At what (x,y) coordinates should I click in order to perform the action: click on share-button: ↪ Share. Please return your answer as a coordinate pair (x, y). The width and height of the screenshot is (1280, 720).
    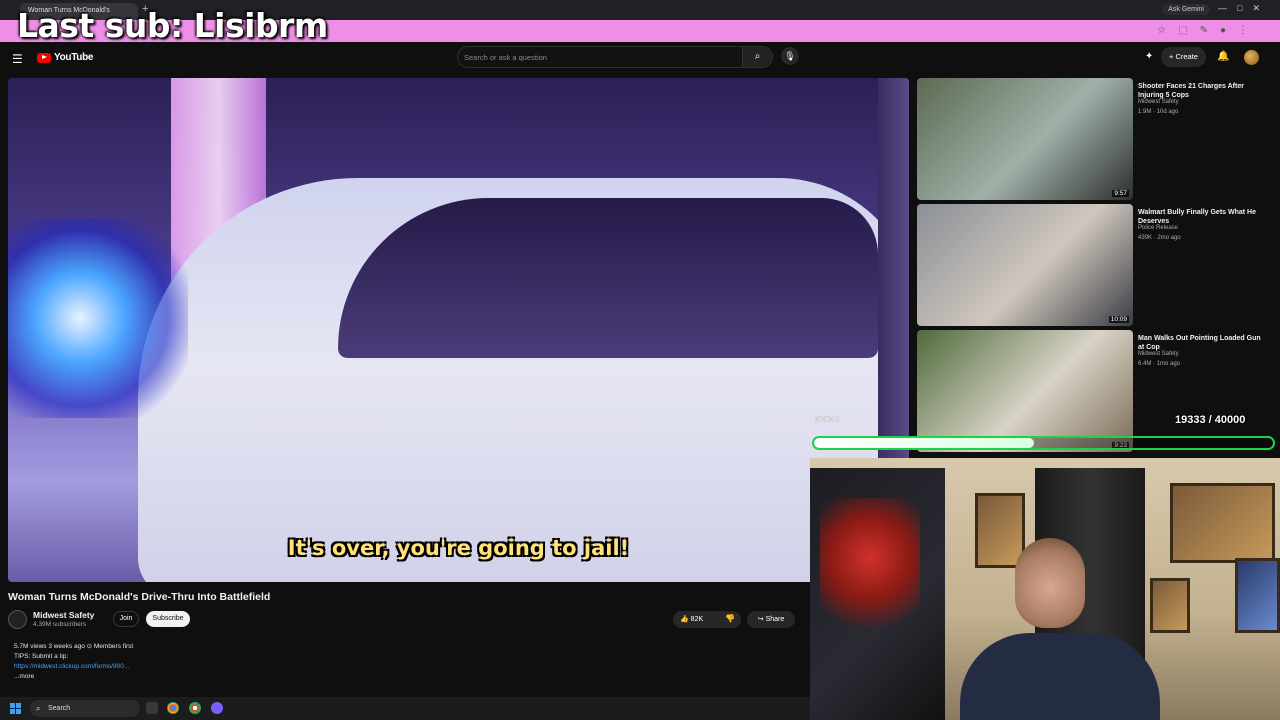
    Looking at the image, I should click on (771, 619).